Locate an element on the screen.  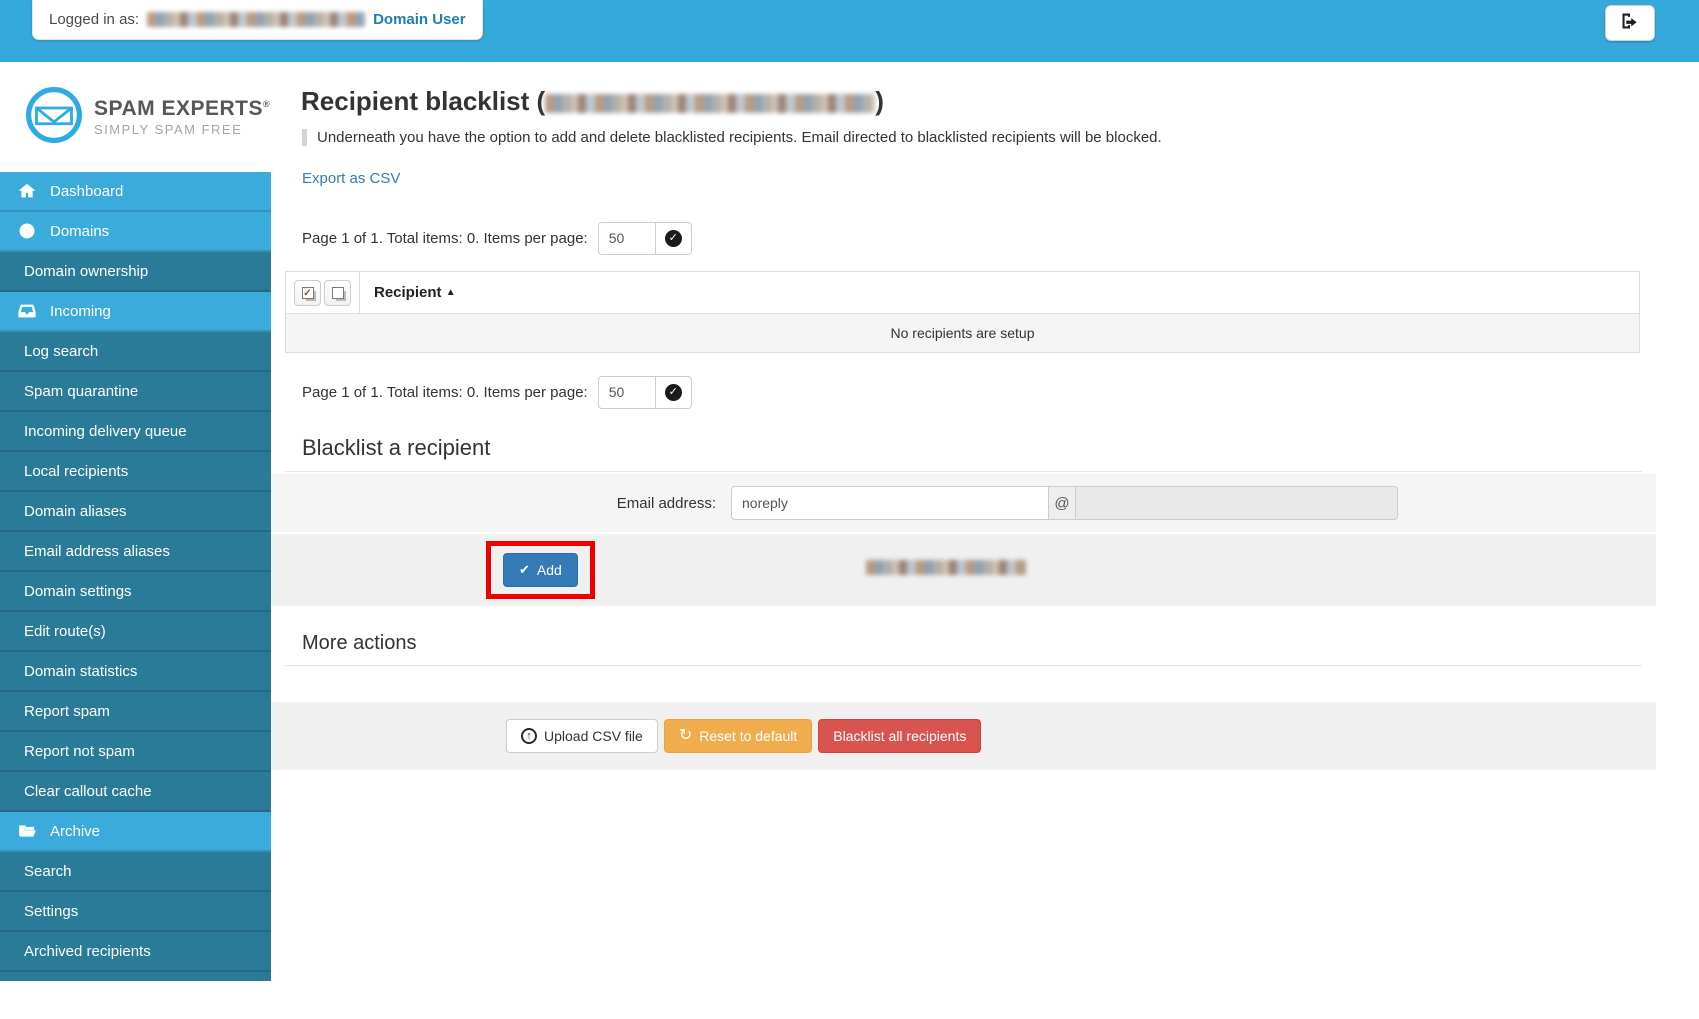
logout-icon is located at coordinates (1630, 23).